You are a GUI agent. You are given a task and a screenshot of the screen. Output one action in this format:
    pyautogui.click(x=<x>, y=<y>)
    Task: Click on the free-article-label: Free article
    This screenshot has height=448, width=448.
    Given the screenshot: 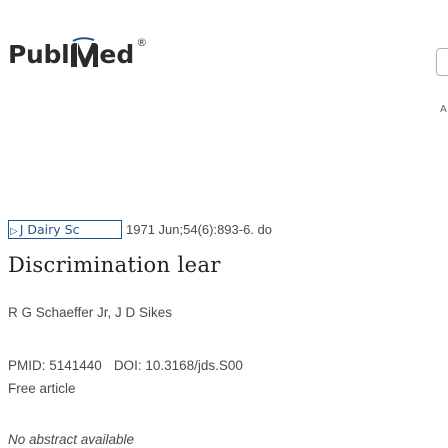 What is the action you would take?
    pyautogui.click(x=42, y=388)
    